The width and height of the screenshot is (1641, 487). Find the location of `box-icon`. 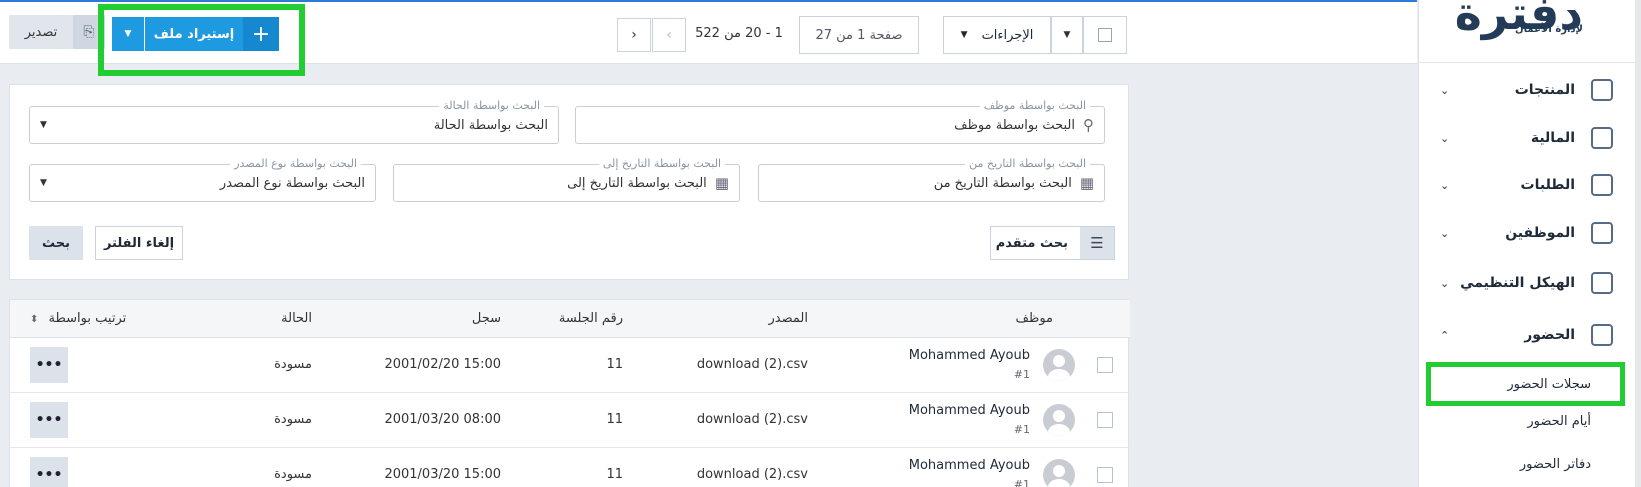

box-icon is located at coordinates (1602, 90).